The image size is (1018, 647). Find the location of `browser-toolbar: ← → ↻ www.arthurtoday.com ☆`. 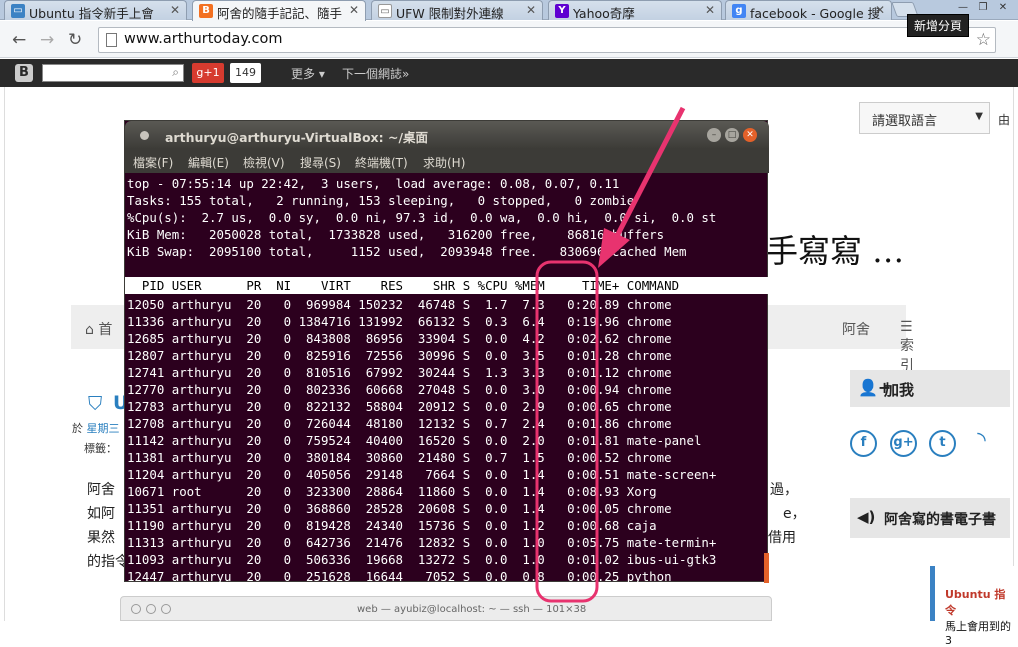

browser-toolbar: ← → ↻ www.arthurtoday.com ☆ is located at coordinates (509, 39).